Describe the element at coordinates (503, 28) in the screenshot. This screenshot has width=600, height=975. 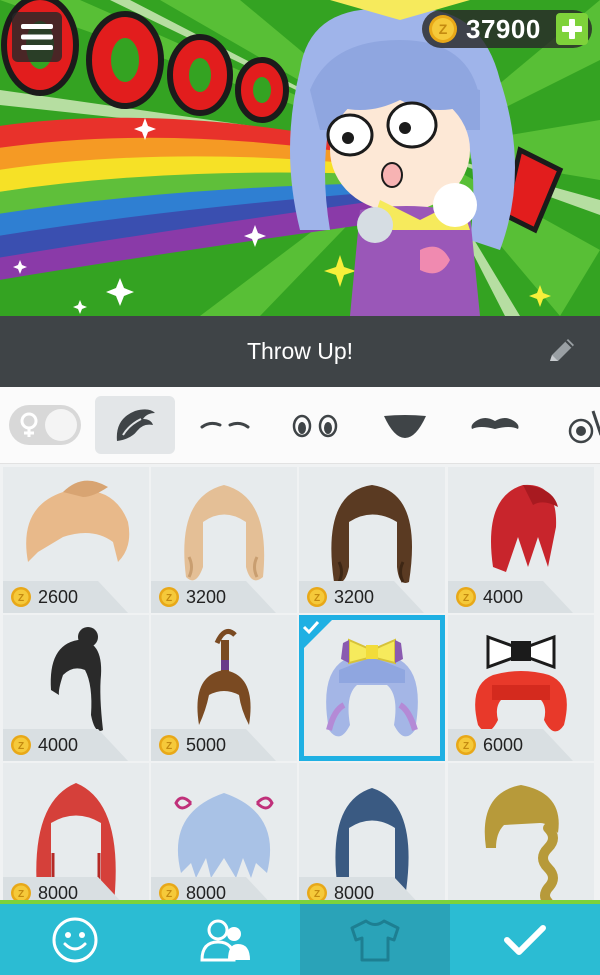
I see `coin-amount: 37900` at that location.